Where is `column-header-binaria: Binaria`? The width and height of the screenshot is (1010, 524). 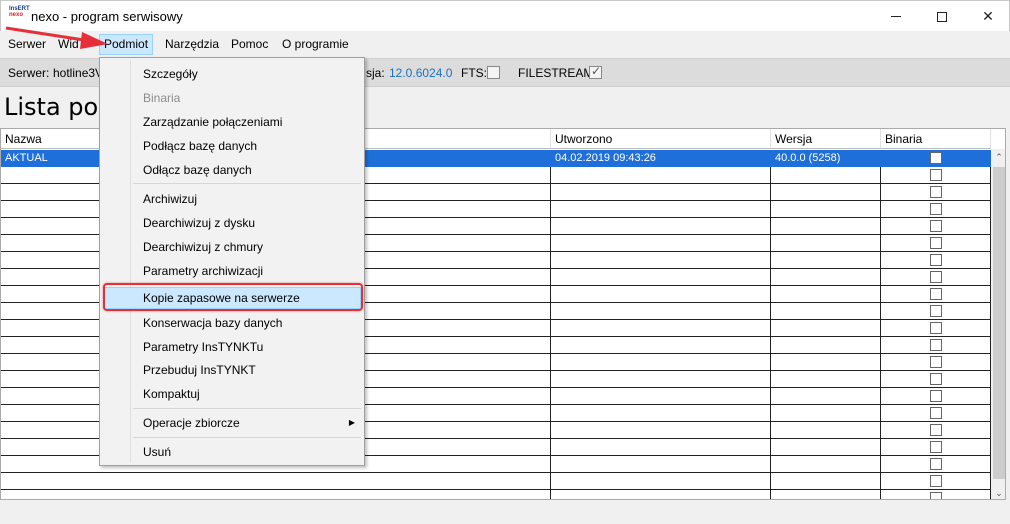
column-header-binaria: Binaria is located at coordinates (936, 139).